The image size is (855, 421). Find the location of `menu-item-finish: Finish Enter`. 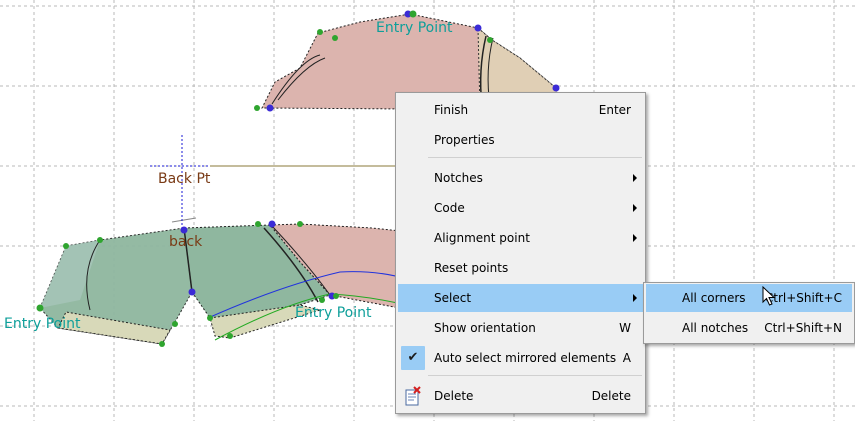

menu-item-finish: Finish Enter is located at coordinates (520, 110).